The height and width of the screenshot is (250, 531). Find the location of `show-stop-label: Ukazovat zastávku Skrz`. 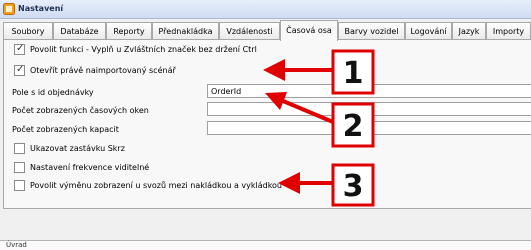

show-stop-label: Ukazovat zastávku Skrz is located at coordinates (77, 148).